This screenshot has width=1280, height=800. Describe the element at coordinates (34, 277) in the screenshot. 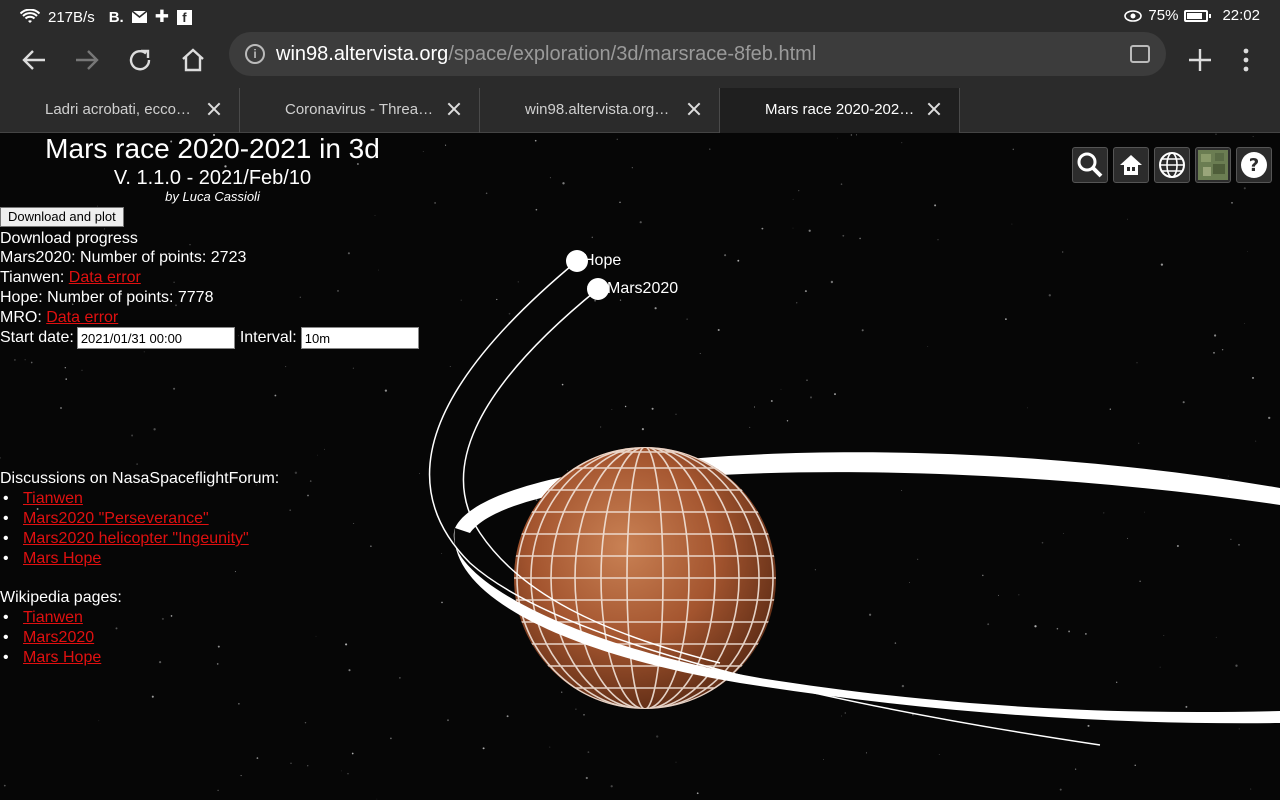

I see `tianwen-label: Tianwen:` at that location.